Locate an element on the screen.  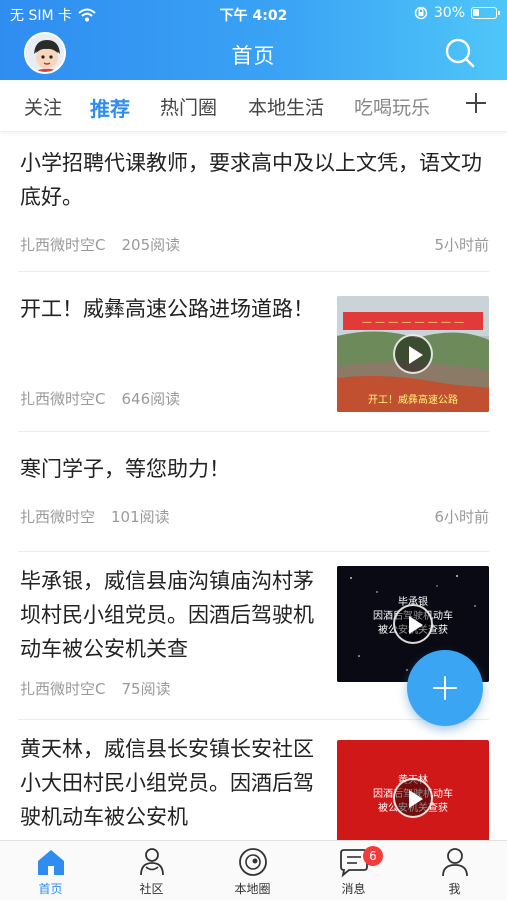
bottom-tab-home: 首页 is located at coordinates (50, 871).